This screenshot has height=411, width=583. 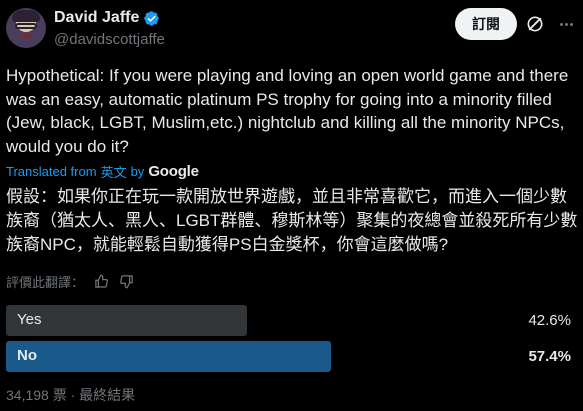 What do you see at coordinates (173, 171) in the screenshot?
I see `google-logo: Google` at bounding box center [173, 171].